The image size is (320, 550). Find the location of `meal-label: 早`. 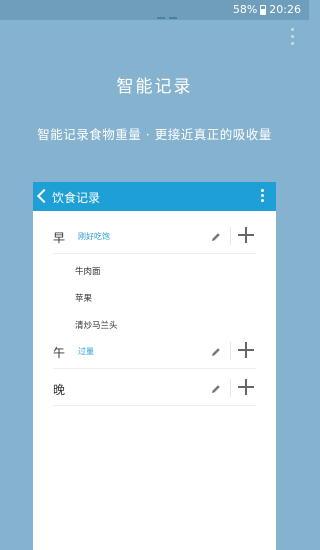

meal-label: 早 is located at coordinates (59, 238).